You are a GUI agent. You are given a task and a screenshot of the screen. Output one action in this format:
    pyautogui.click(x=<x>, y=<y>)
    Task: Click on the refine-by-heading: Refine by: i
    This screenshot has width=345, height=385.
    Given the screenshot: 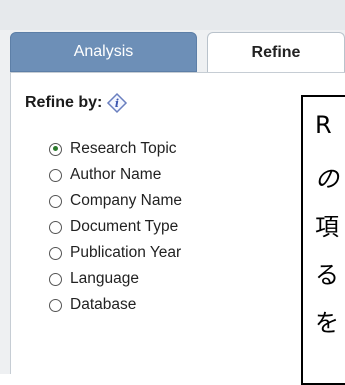 What is the action you would take?
    pyautogui.click(x=76, y=103)
    